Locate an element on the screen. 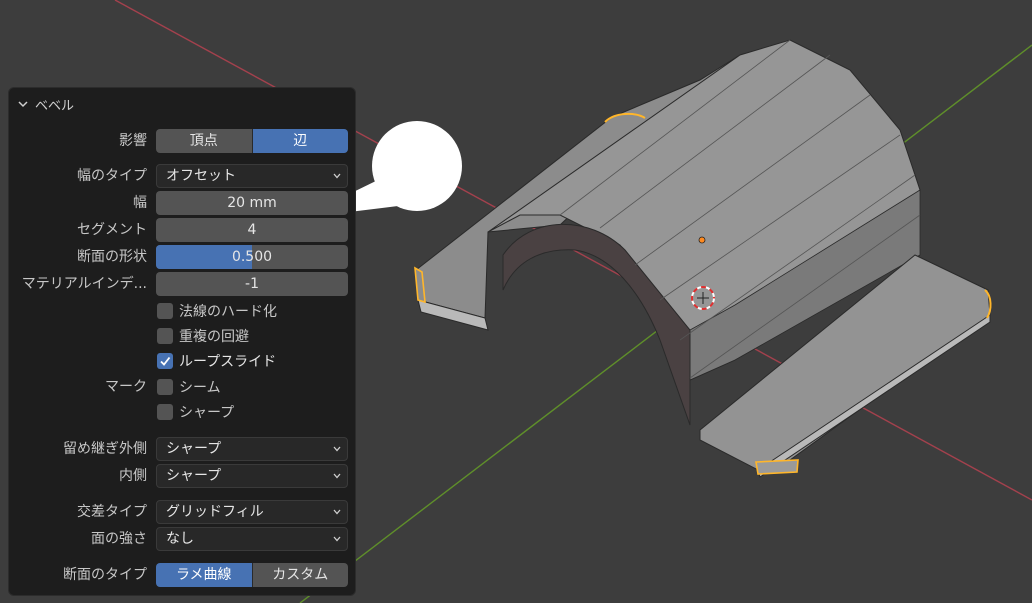 The image size is (1032, 603). miter-outer-row: 留め継ぎ外側 シャープ is located at coordinates (183, 449).